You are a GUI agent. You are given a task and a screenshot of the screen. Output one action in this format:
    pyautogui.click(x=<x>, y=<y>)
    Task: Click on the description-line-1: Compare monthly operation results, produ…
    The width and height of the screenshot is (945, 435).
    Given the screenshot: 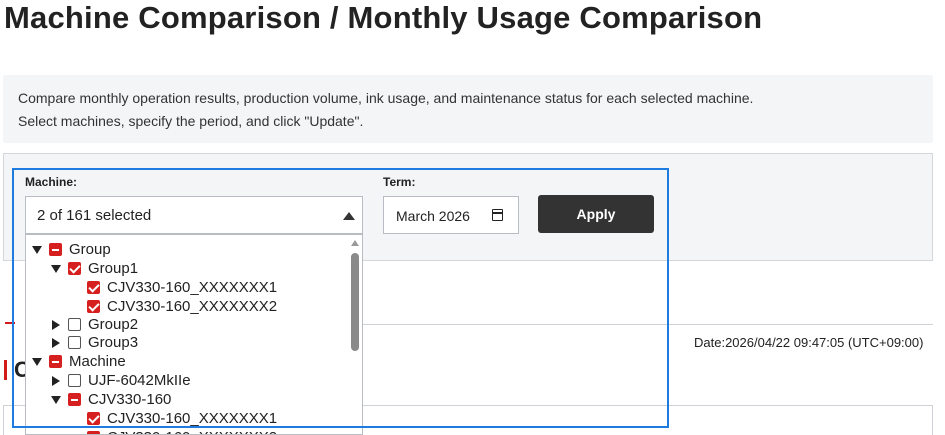 What is the action you would take?
    pyautogui.click(x=386, y=98)
    